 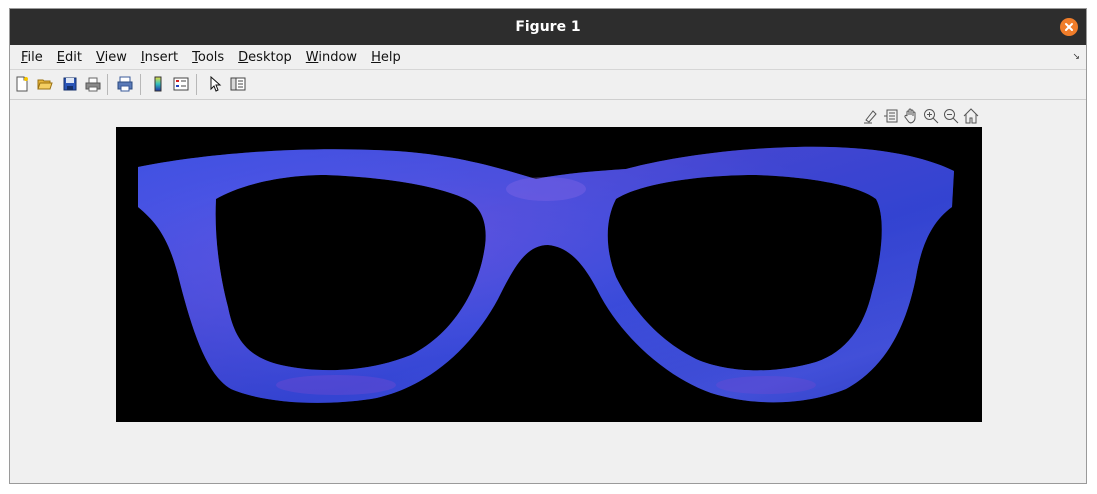 I want to click on zoom-in-icon, so click(x=931, y=116).